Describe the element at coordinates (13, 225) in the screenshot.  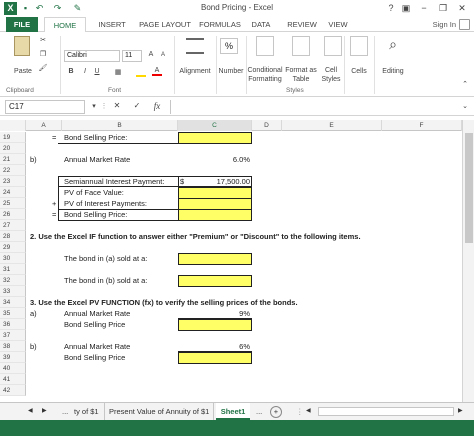
I see `row-header: 27` at that location.